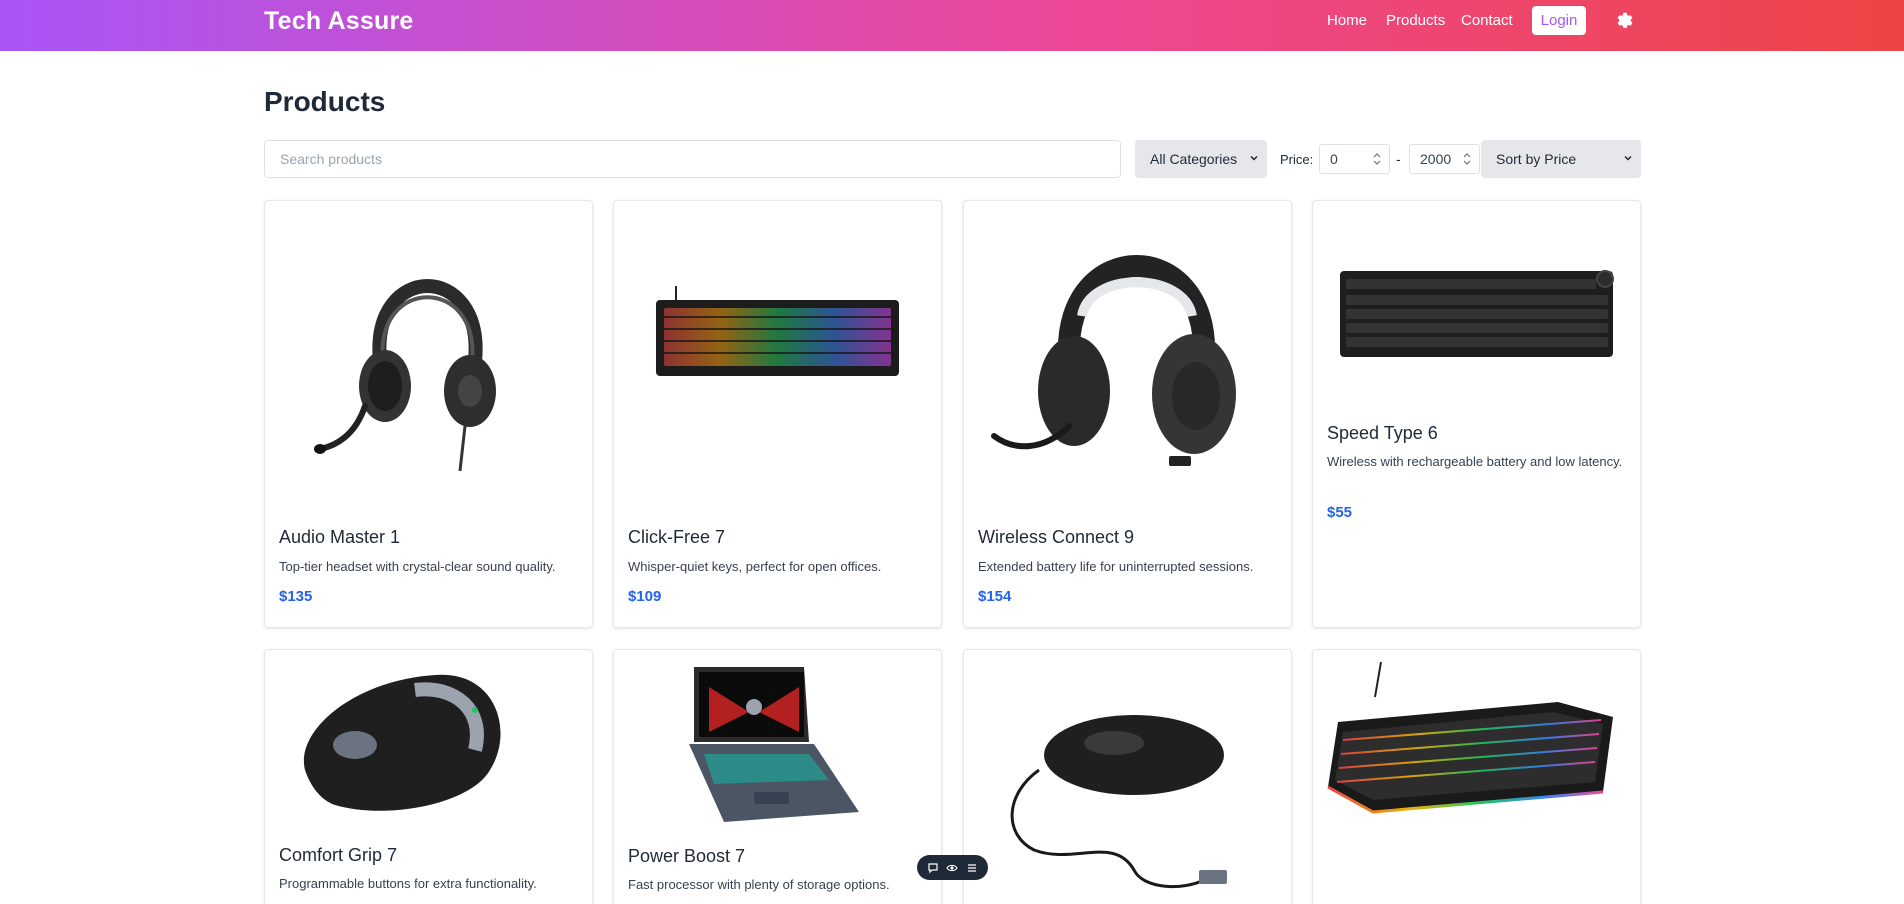 The width and height of the screenshot is (1904, 904). I want to click on headset-icon, so click(405, 375).